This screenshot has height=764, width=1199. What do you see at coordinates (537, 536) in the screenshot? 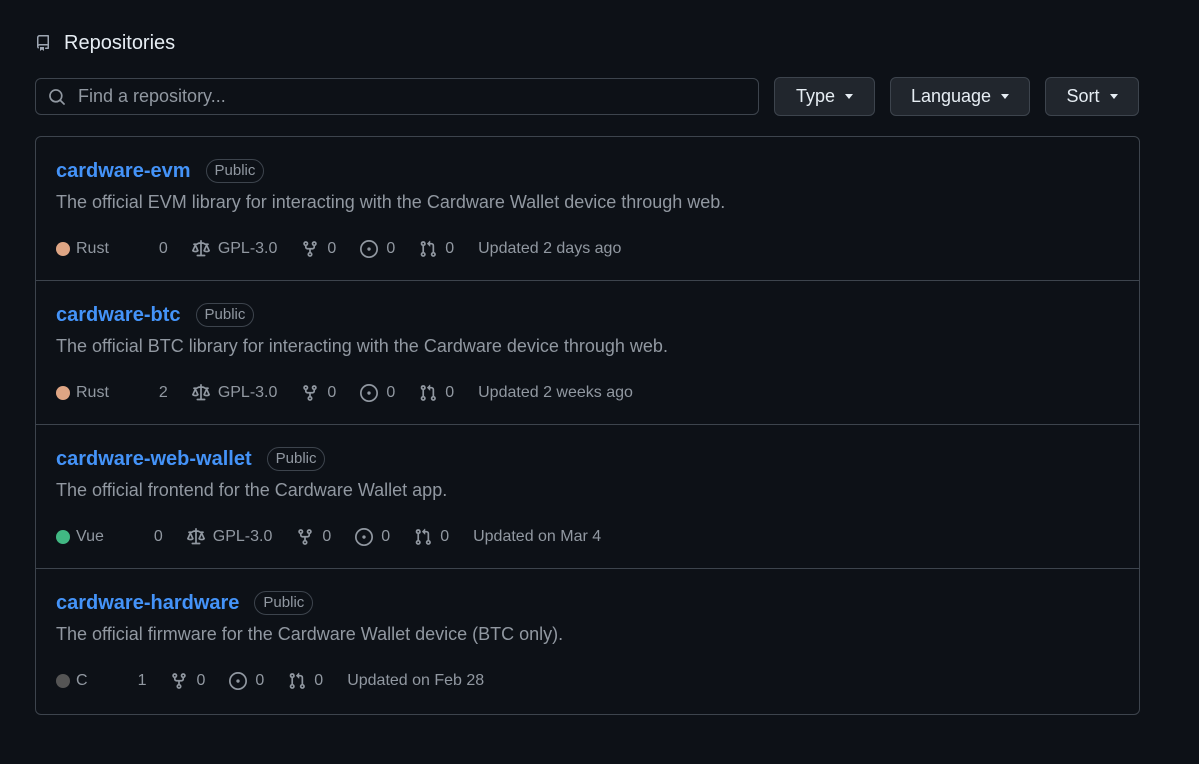
I see `updated-timestamp: Updated on Mar 4` at bounding box center [537, 536].